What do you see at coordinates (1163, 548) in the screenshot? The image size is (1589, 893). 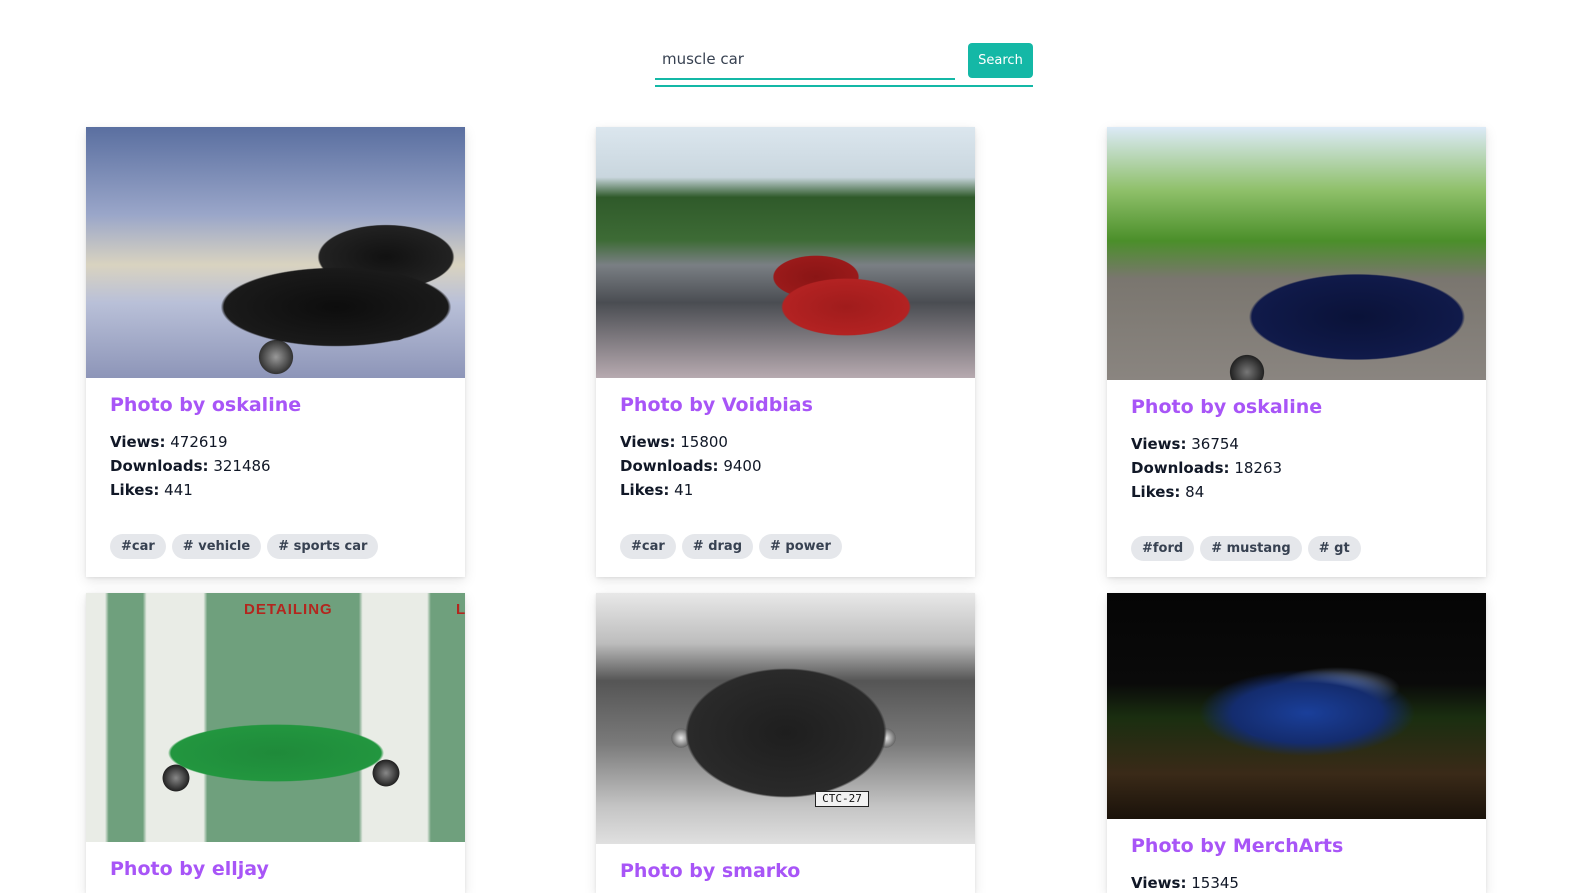 I see `tag-chip: #ford` at bounding box center [1163, 548].